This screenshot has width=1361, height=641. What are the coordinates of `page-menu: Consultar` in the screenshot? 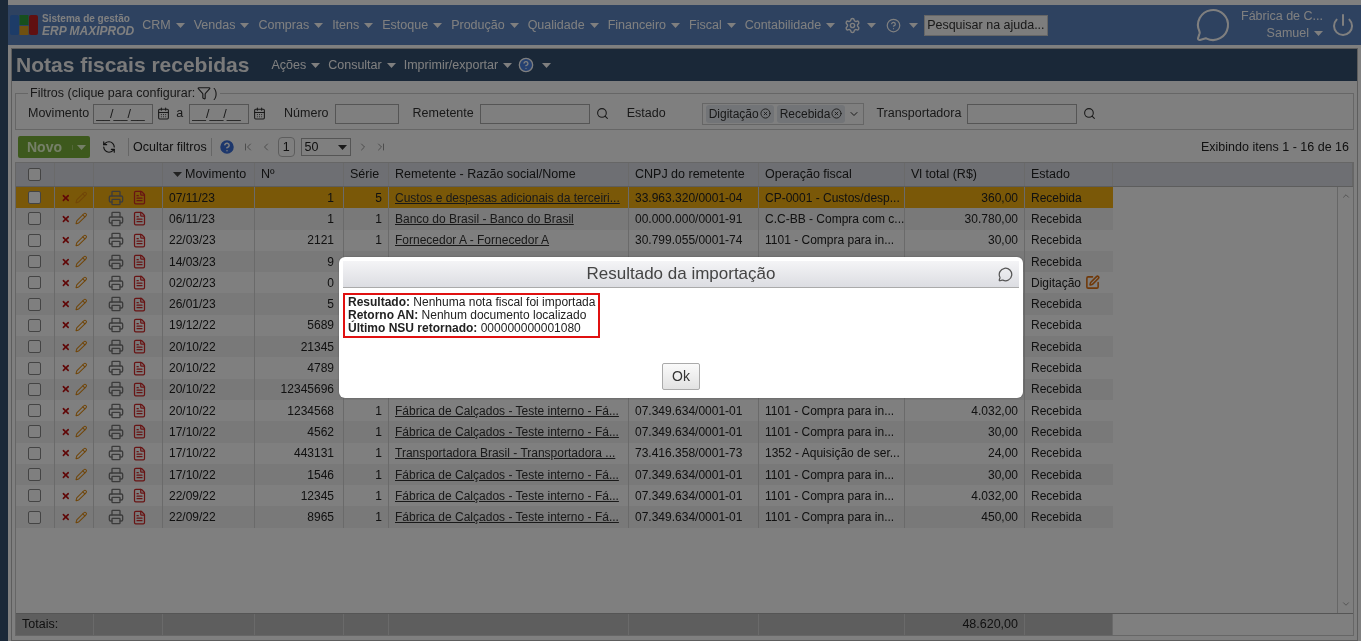 It's located at (355, 65).